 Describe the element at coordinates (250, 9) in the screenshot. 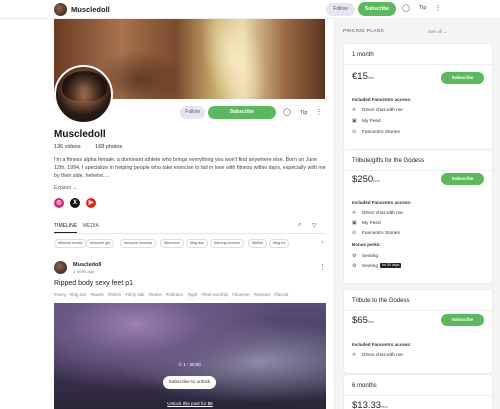

I see `top-bar: Muscledoll Follow Subscribe ◯ Tip ⋮` at that location.